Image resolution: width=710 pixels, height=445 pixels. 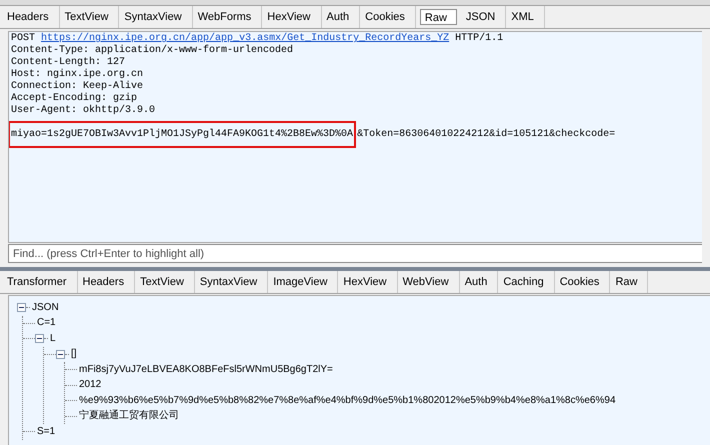 What do you see at coordinates (89, 385) in the screenshot?
I see `tree-node: 2012` at bounding box center [89, 385].